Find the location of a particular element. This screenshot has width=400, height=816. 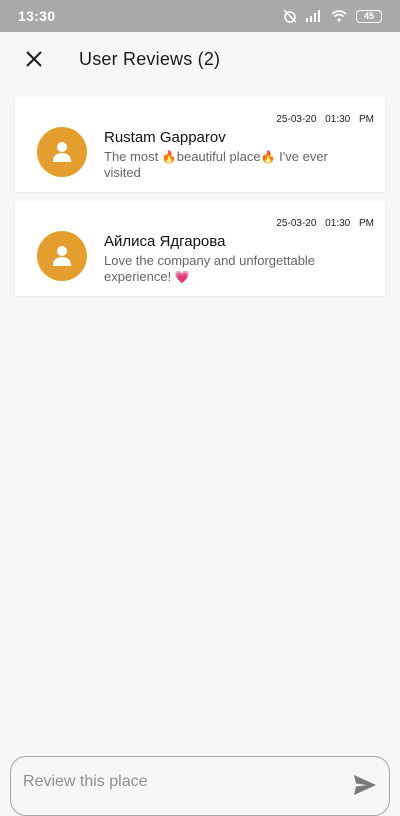

page-title: User Reviews (2) is located at coordinates (150, 58).